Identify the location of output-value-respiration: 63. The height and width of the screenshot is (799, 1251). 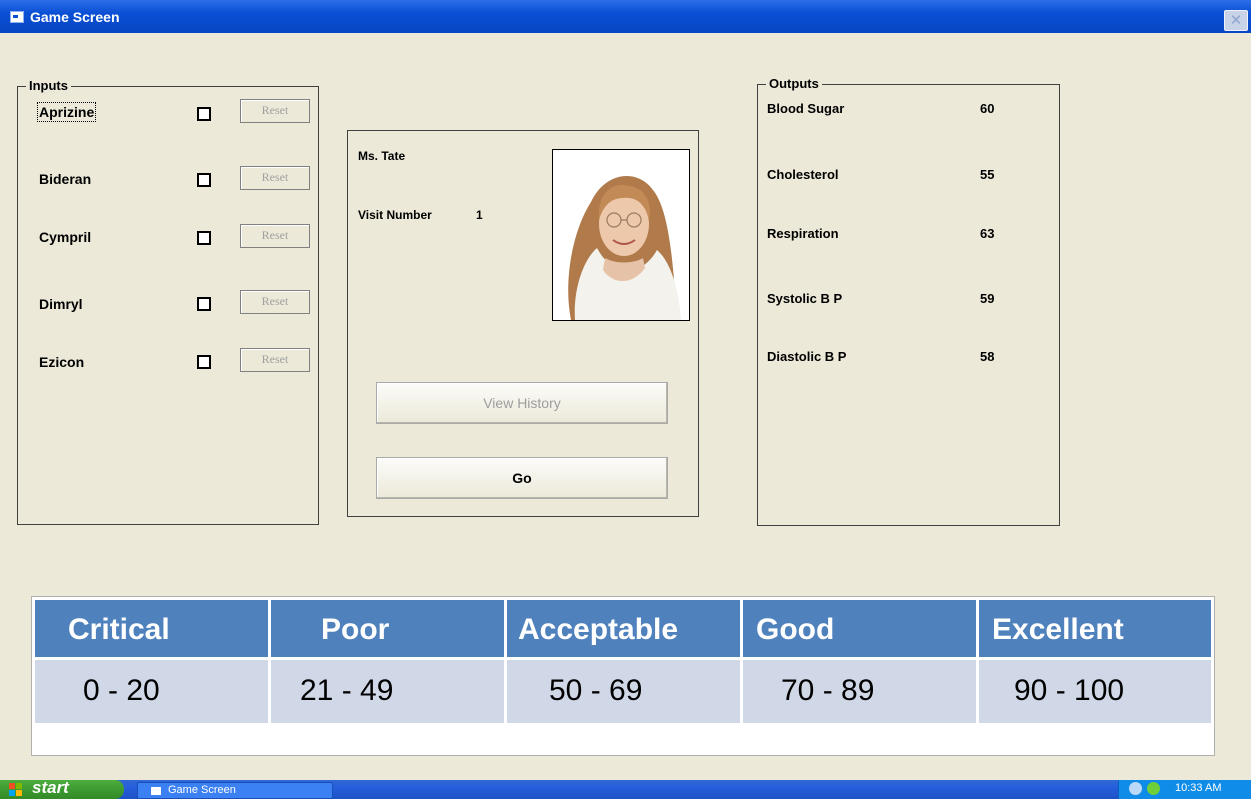
(987, 233).